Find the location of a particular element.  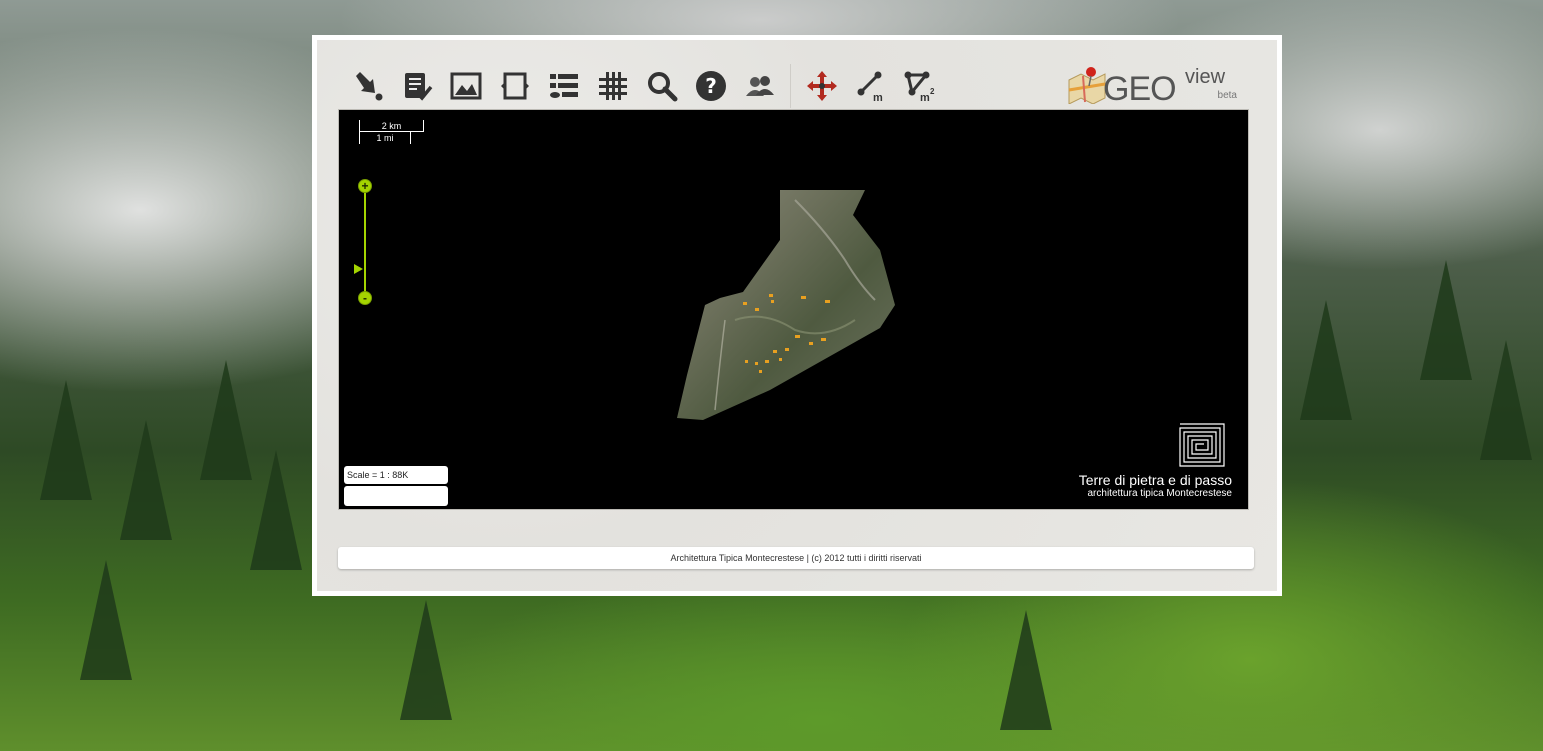

geoview-logo: GEO view beta is located at coordinates (1153, 86).